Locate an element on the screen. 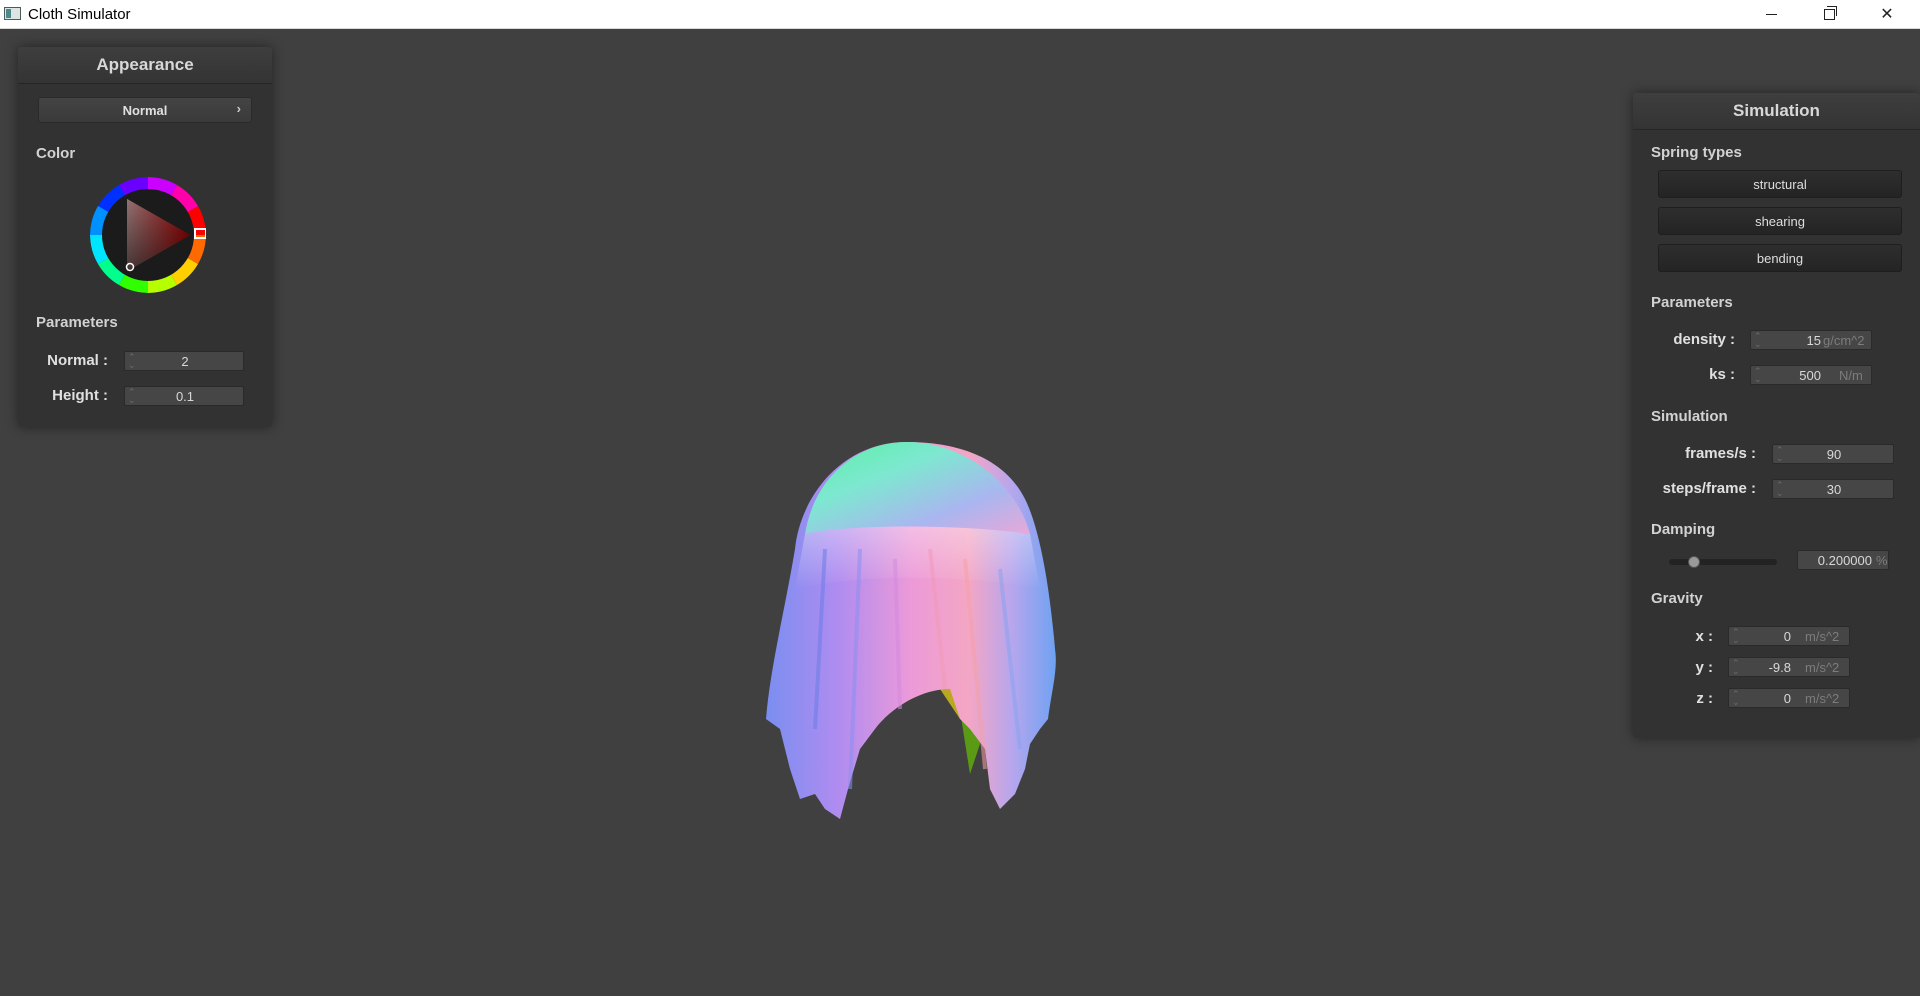  normal-value: 2 is located at coordinates (185, 361).